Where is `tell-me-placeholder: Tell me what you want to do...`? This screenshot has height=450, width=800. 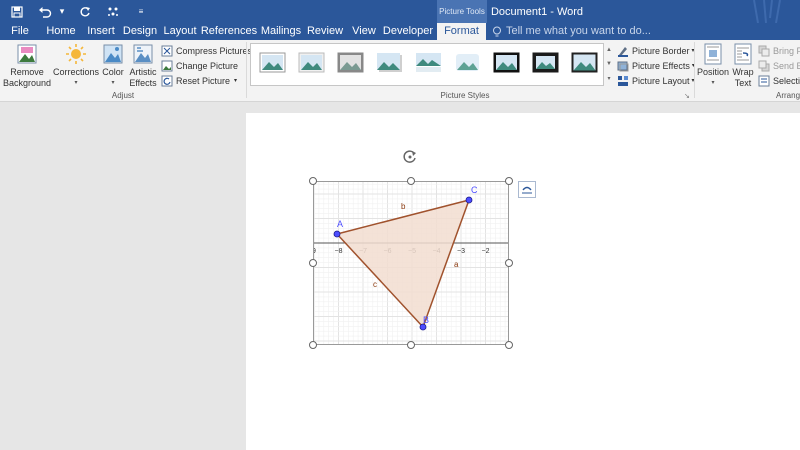 tell-me-placeholder: Tell me what you want to do... is located at coordinates (578, 31).